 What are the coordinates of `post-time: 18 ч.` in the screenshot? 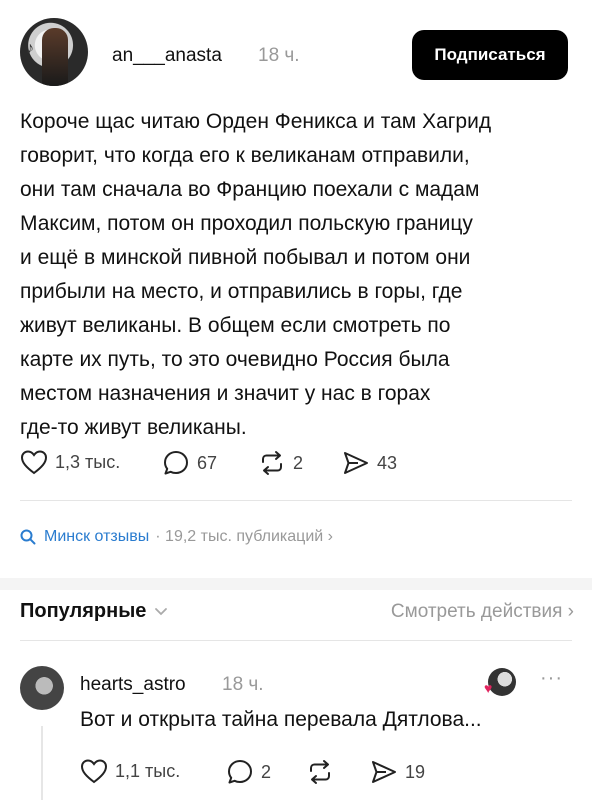 It's located at (279, 55).